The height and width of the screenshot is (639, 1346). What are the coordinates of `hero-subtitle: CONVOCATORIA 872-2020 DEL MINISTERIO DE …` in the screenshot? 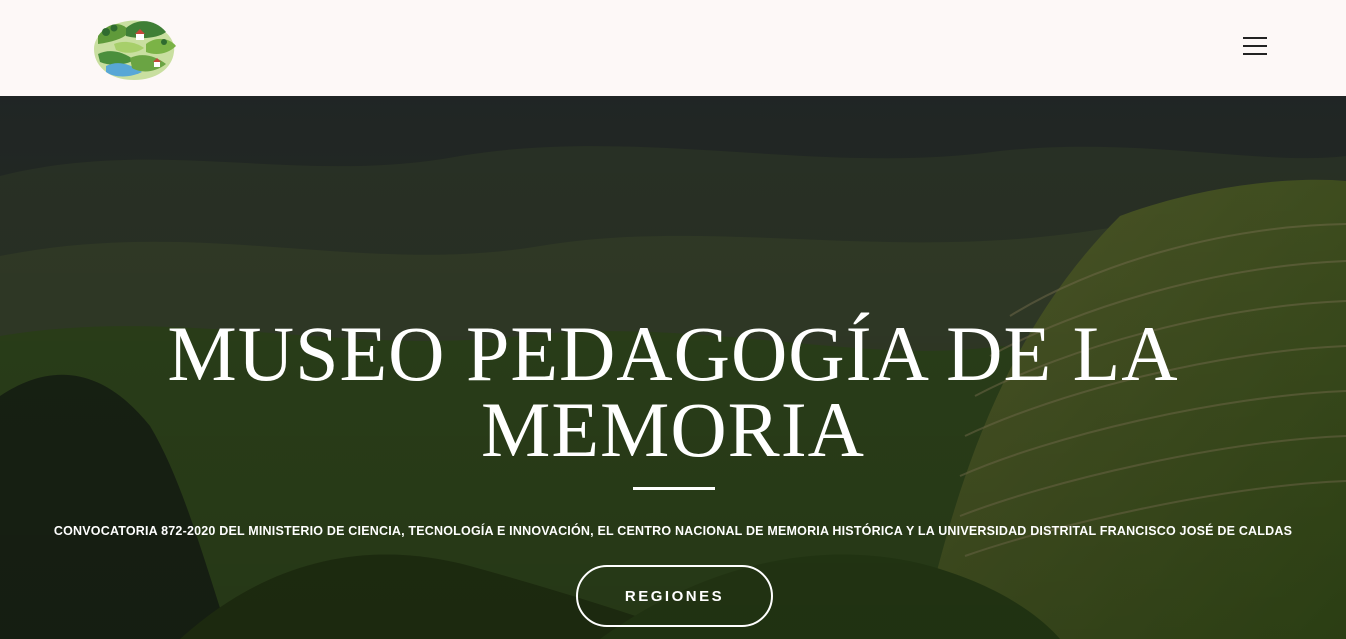 It's located at (673, 531).